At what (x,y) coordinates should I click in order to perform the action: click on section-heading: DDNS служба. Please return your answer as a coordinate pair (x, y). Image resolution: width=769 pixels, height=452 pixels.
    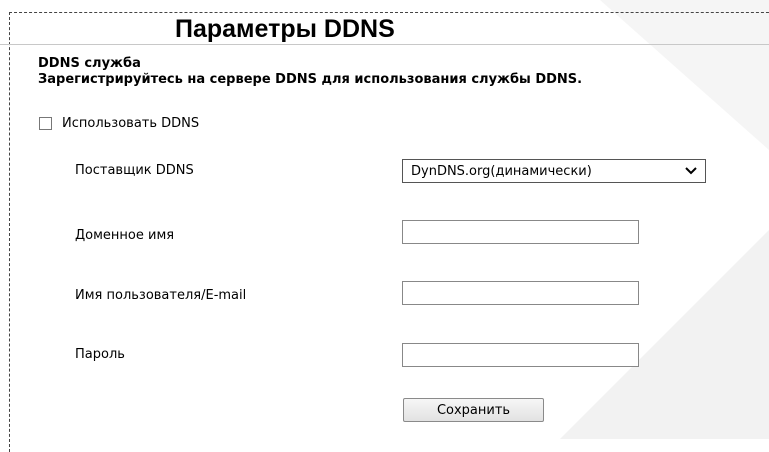
    Looking at the image, I should click on (89, 63).